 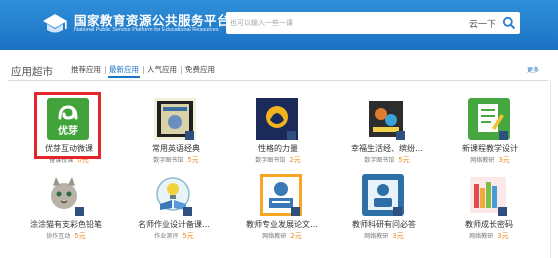 What do you see at coordinates (123, 71) in the screenshot?
I see `tab-latest: 最新应用` at bounding box center [123, 71].